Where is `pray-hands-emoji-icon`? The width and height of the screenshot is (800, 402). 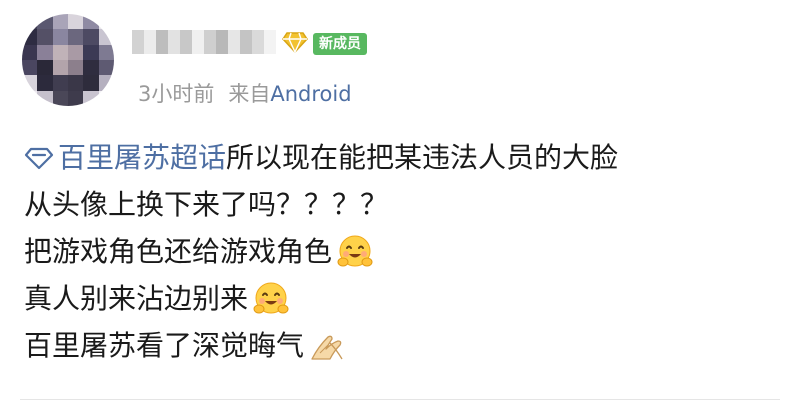
pray-hands-emoji-icon is located at coordinates (327, 347).